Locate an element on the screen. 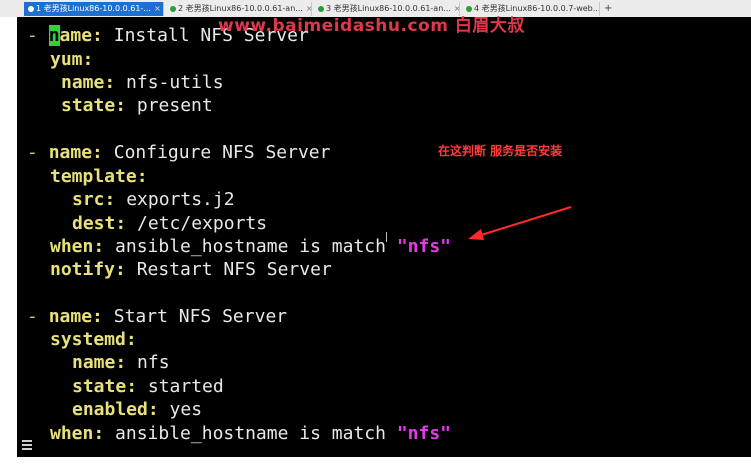  red-annotation-arrow-icon is located at coordinates (520, 223).